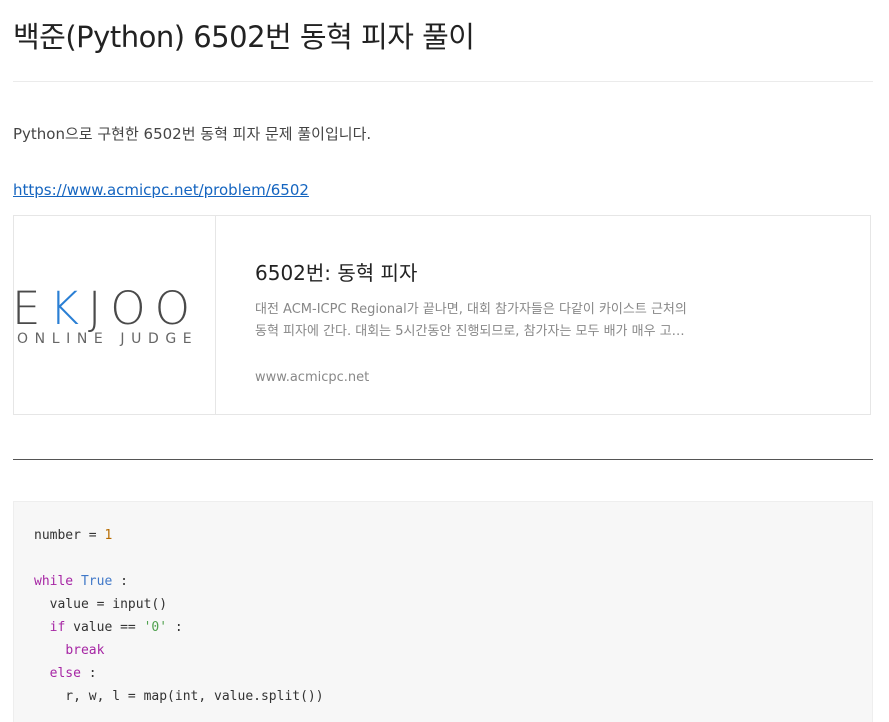  I want to click on bakjoon-logo: EKJOO, so click(105, 308).